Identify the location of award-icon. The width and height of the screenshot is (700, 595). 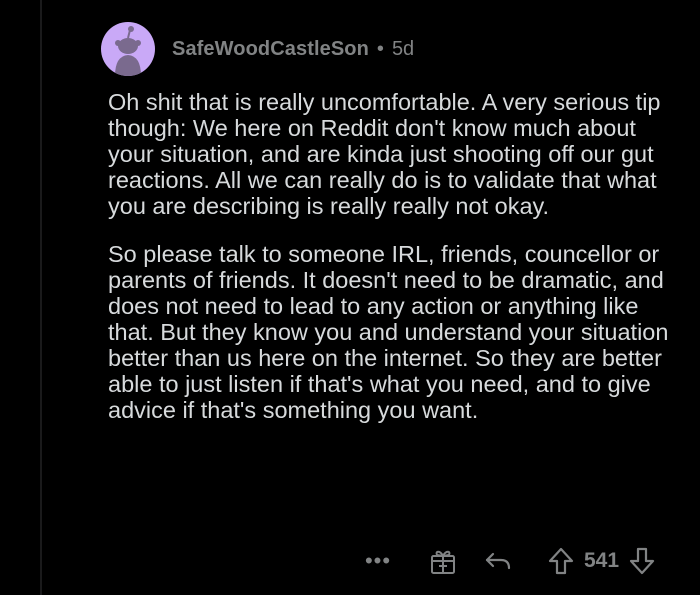
(443, 561).